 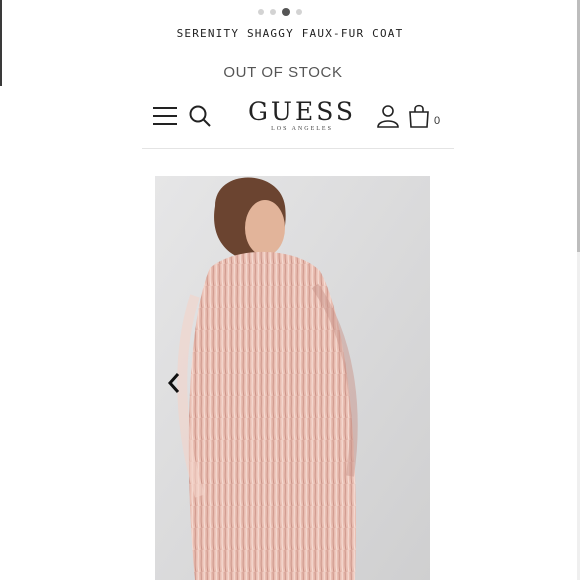 I want to click on guess-logo: GUESS LOS ANGELES, so click(x=302, y=115).